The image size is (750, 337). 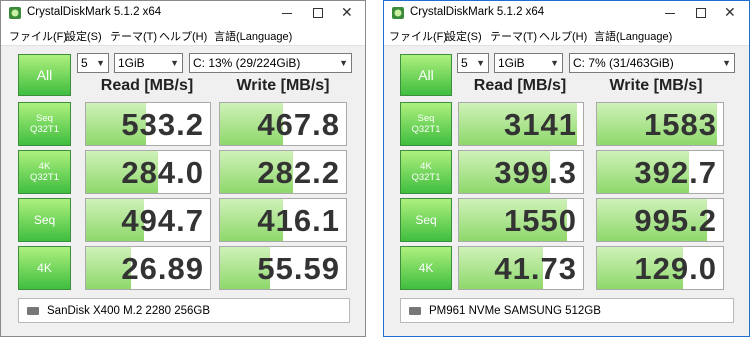 What do you see at coordinates (298, 268) in the screenshot?
I see `4k-write-value: 55.59` at bounding box center [298, 268].